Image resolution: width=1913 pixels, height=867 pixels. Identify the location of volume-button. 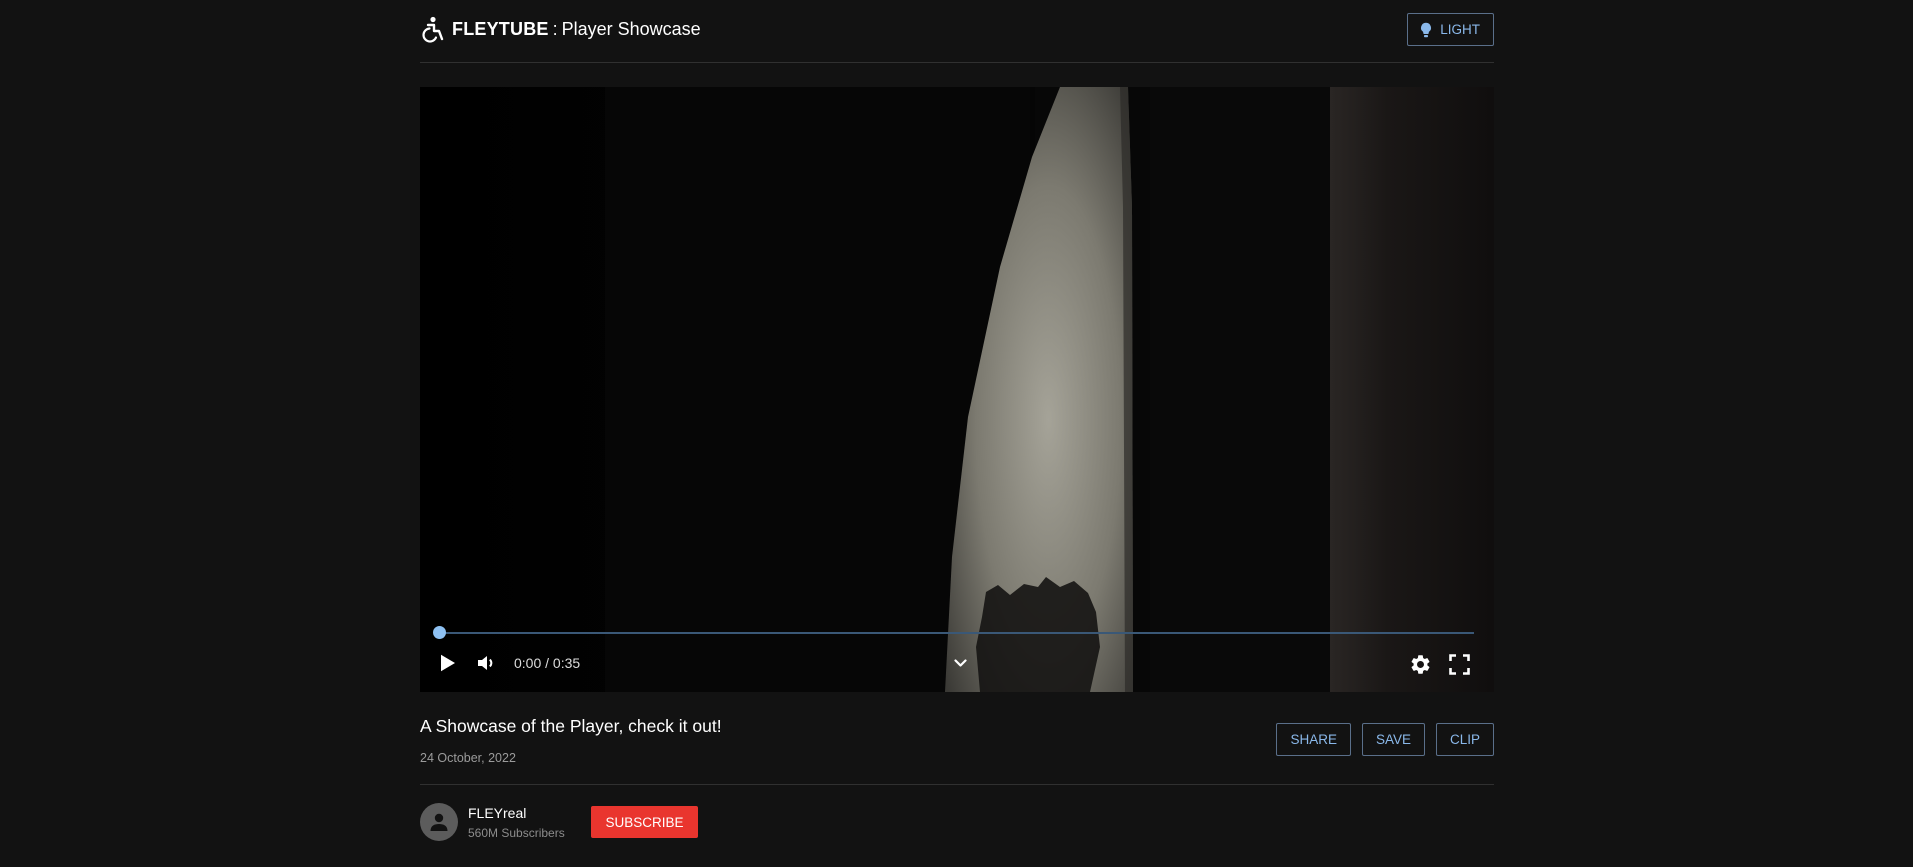
(486, 663).